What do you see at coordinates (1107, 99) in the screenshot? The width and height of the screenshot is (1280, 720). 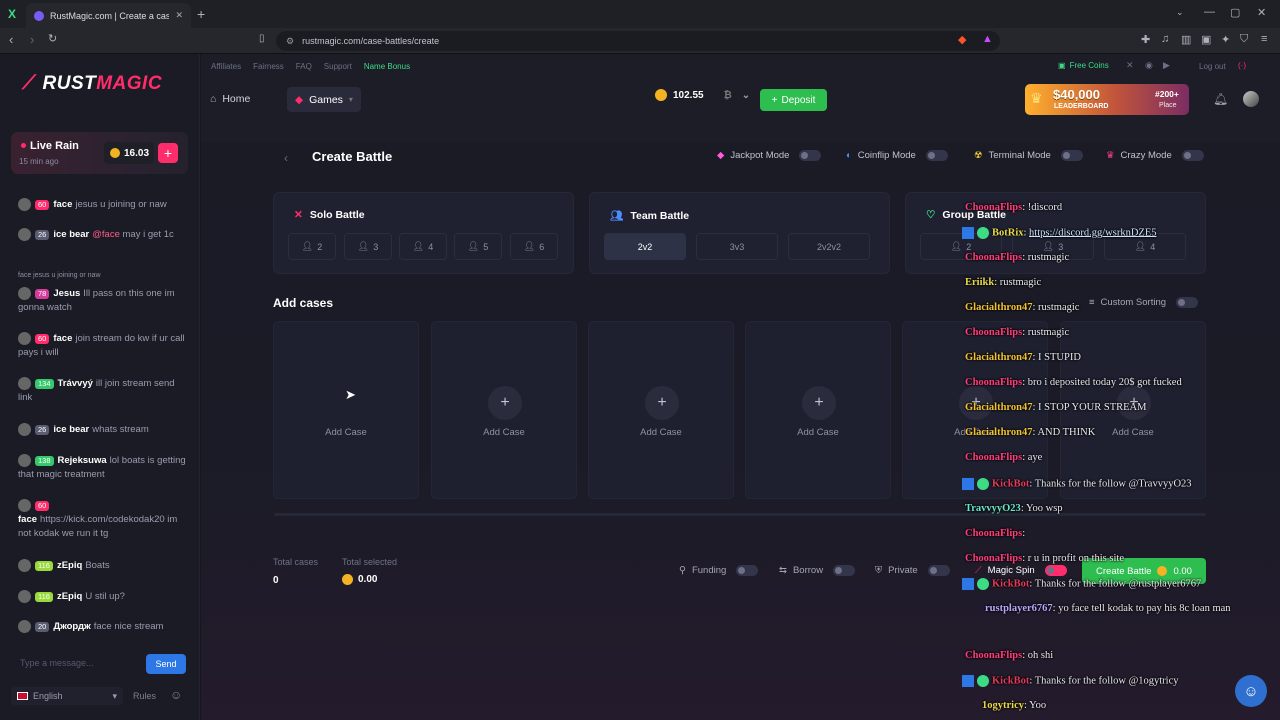 I see `leaderboard-banner: ♛ $40,000 LEADERBOARD #200+ Place` at bounding box center [1107, 99].